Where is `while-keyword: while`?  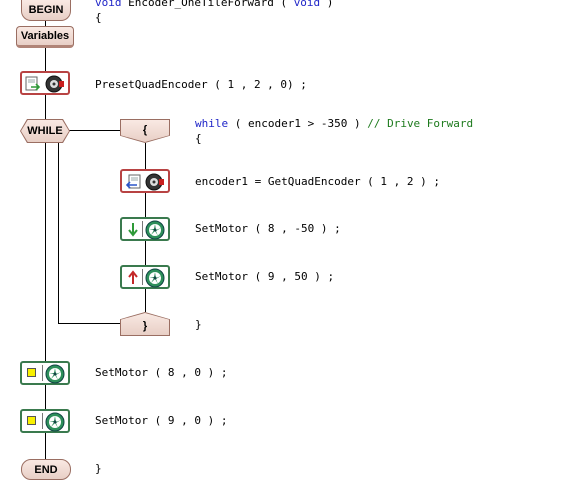 while-keyword: while is located at coordinates (212, 123).